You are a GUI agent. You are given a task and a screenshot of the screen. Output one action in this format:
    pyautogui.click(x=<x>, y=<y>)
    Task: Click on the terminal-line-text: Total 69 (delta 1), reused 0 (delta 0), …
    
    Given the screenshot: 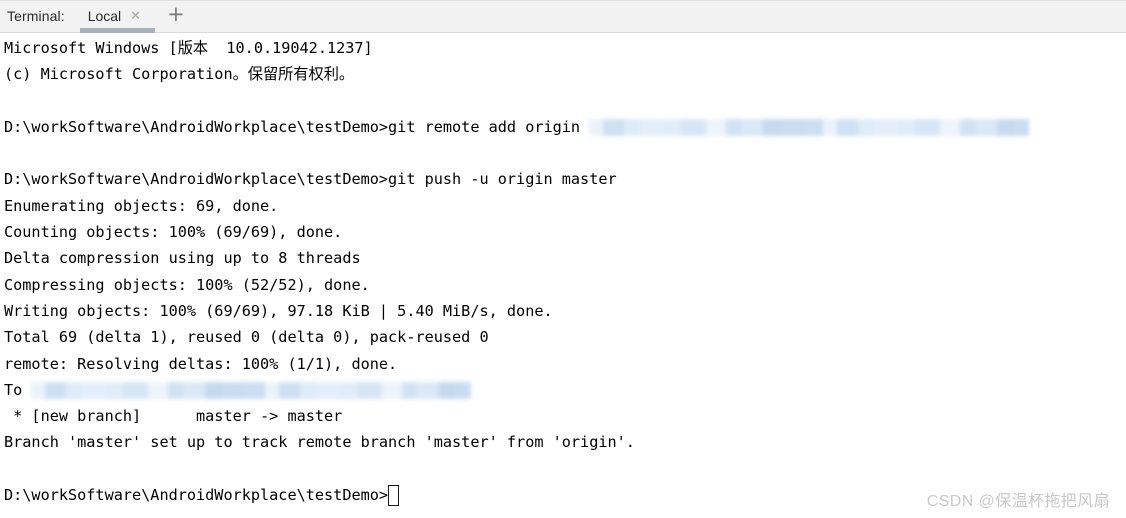 What is the action you would take?
    pyautogui.click(x=246, y=337)
    